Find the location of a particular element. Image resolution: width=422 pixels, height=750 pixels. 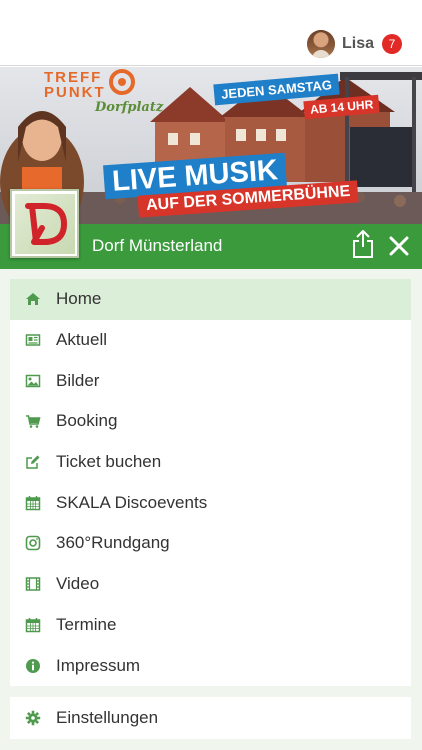

club-logo-mark is located at coordinates (45, 223).